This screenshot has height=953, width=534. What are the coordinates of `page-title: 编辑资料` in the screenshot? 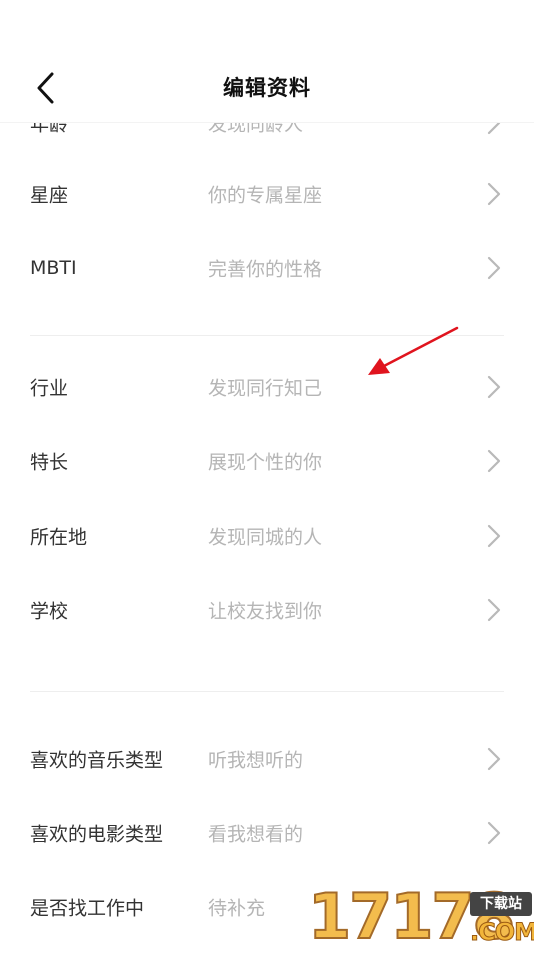 It's located at (267, 88).